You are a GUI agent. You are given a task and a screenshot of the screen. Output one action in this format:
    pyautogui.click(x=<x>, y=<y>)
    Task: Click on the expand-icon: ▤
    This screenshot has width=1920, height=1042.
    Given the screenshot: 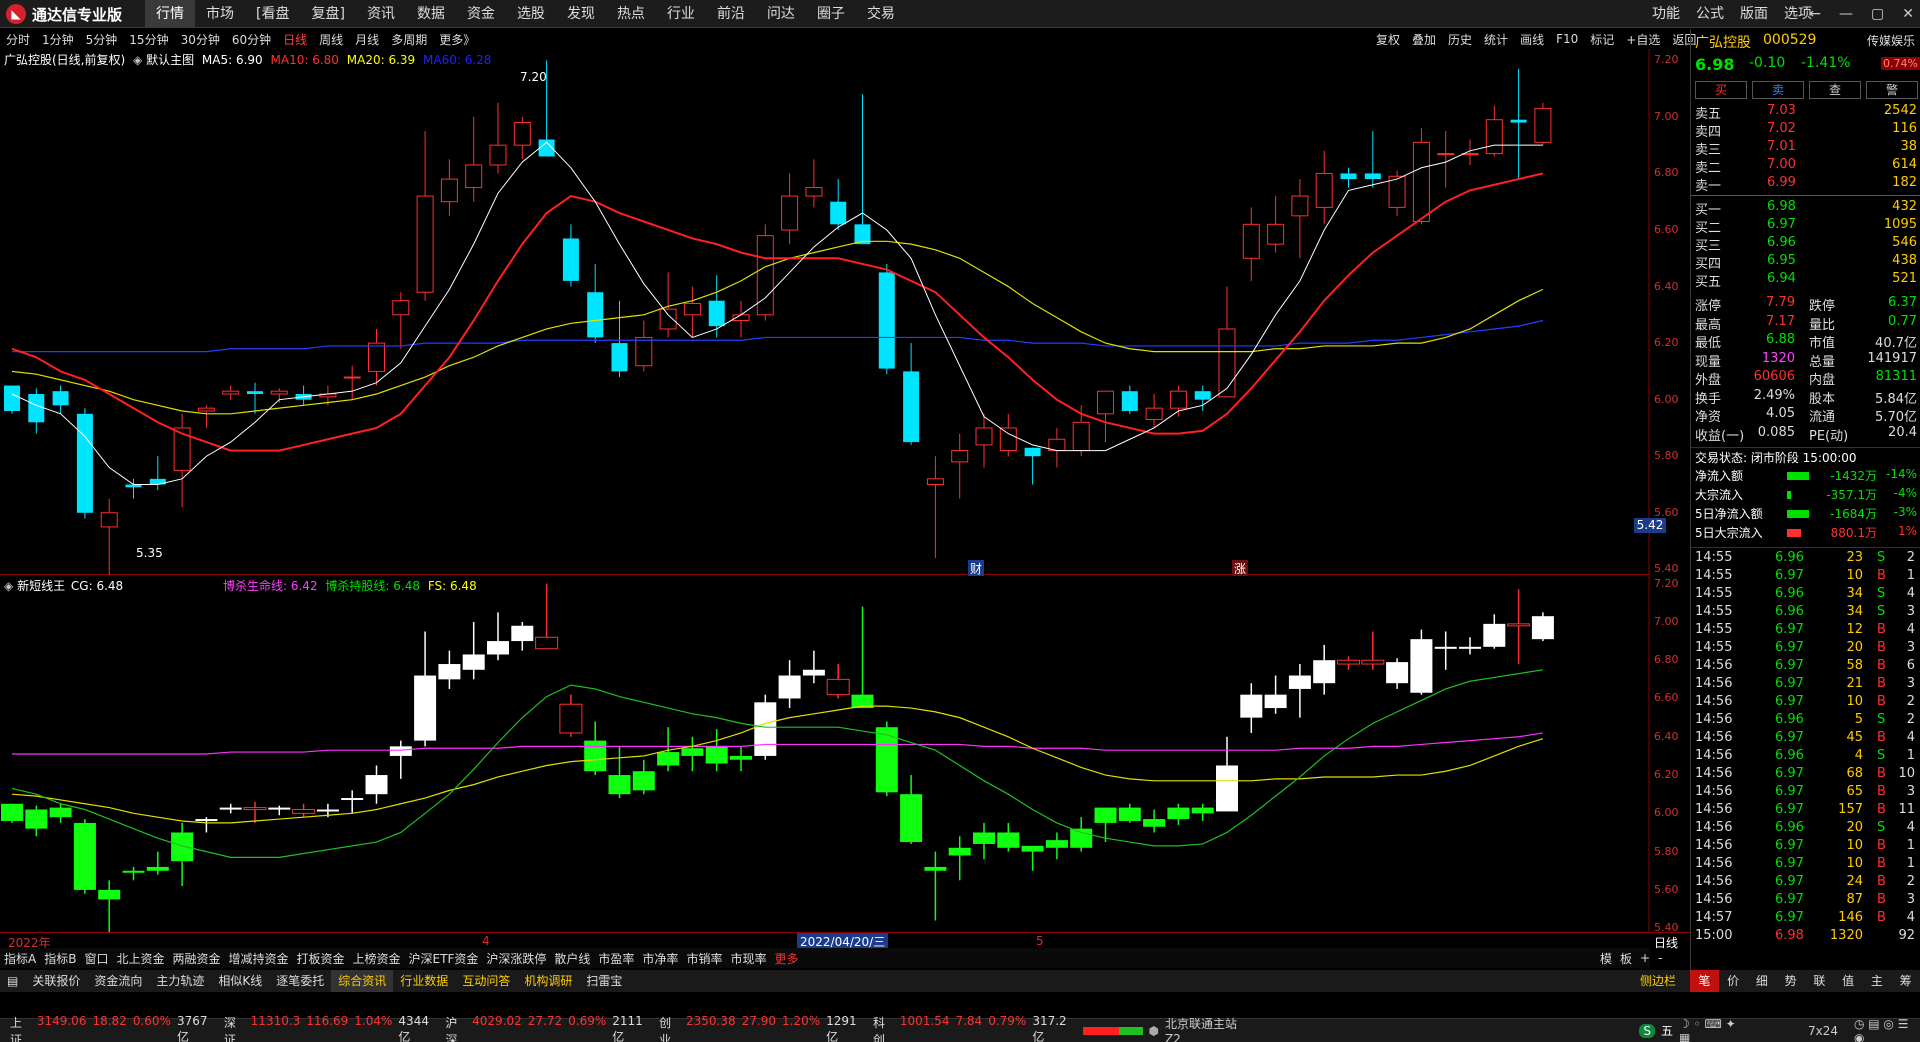 What is the action you would take?
    pyautogui.click(x=12, y=981)
    